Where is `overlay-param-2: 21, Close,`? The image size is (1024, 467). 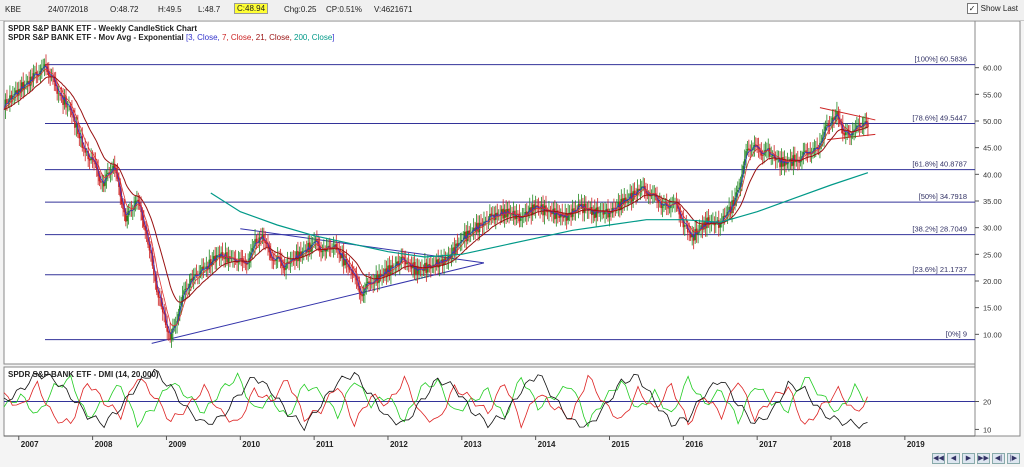
overlay-param-2: 21, Close, is located at coordinates (275, 37).